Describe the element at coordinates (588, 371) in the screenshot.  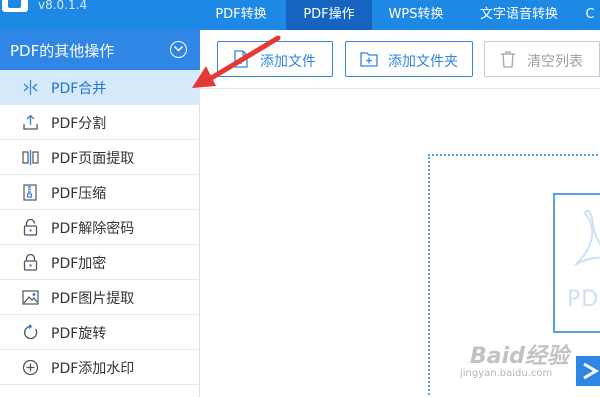
I see `next-arrow-icon` at that location.